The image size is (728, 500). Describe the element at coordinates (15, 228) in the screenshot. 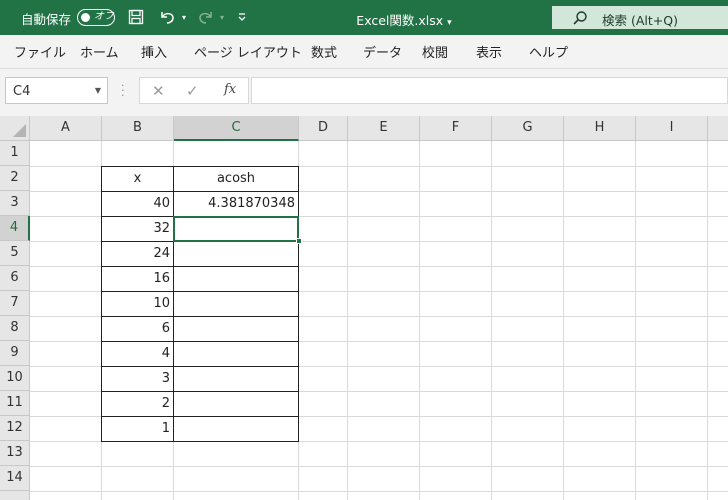

I see `row-header-4: 4` at that location.